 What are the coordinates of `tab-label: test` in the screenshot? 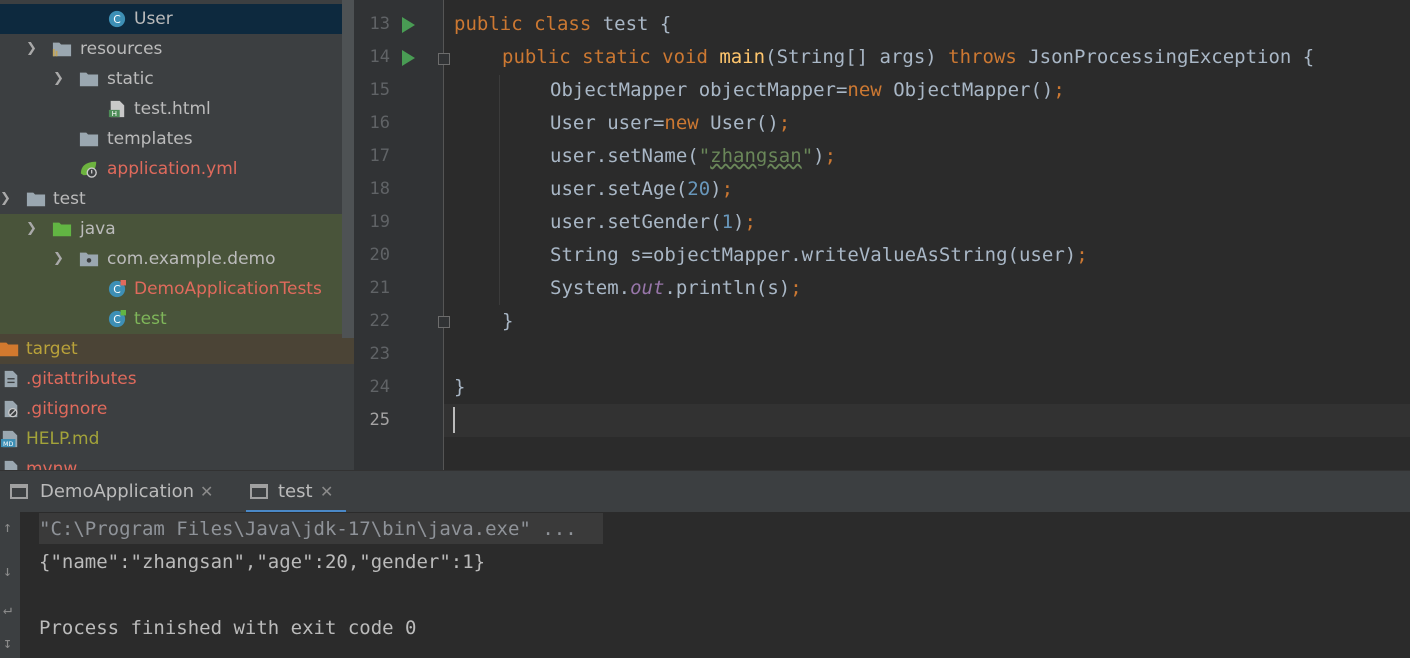 It's located at (295, 491).